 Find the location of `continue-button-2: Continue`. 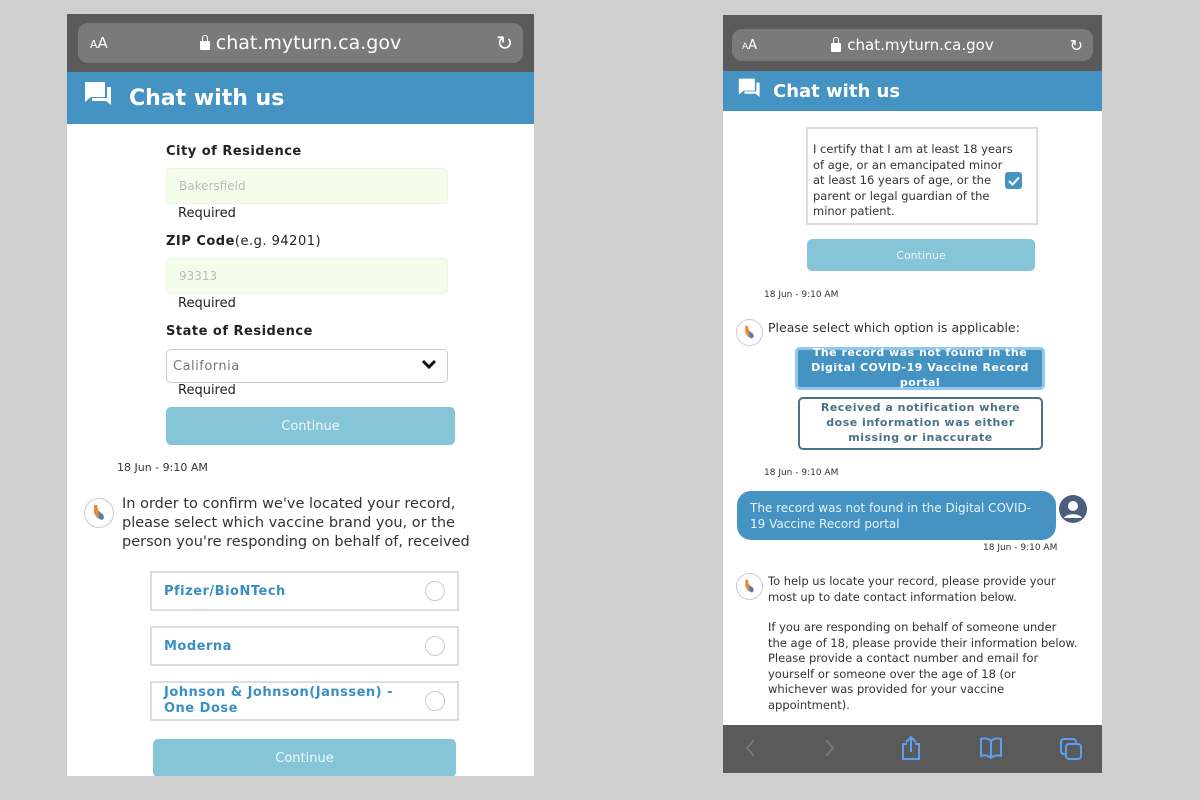

continue-button-2: Continue is located at coordinates (304, 757).